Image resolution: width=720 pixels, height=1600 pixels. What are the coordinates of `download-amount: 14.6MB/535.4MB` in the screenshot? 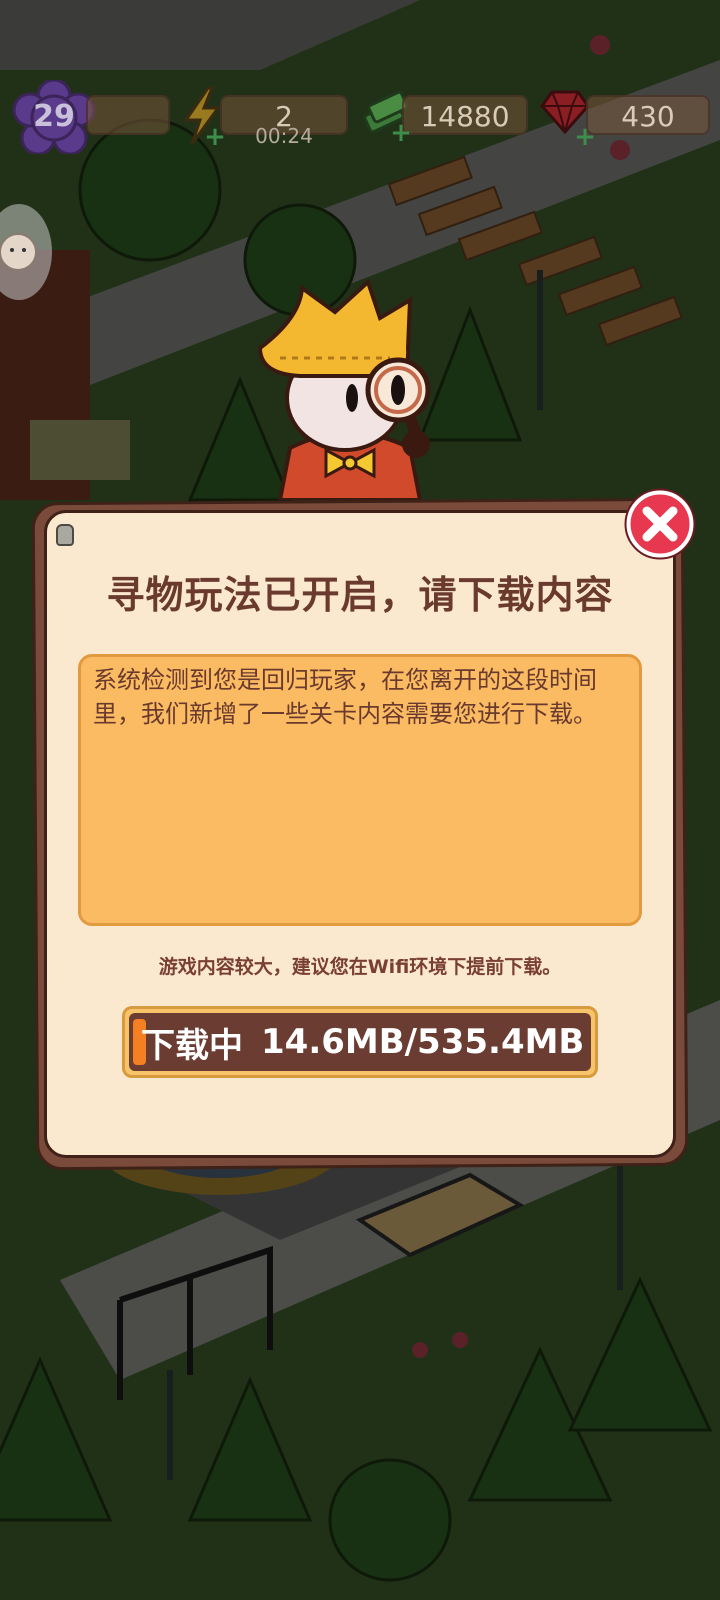 It's located at (423, 1042).